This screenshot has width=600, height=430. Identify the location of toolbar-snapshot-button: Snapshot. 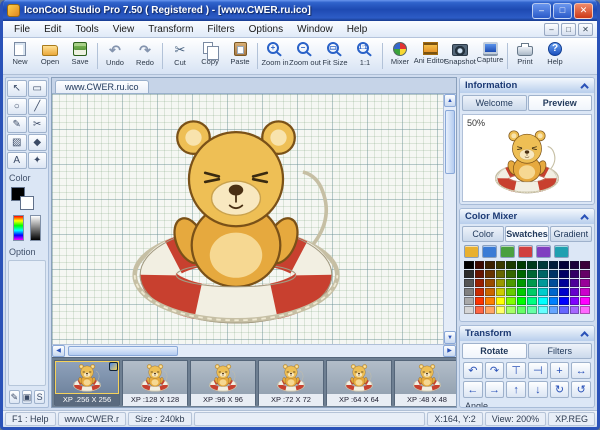
(460, 56).